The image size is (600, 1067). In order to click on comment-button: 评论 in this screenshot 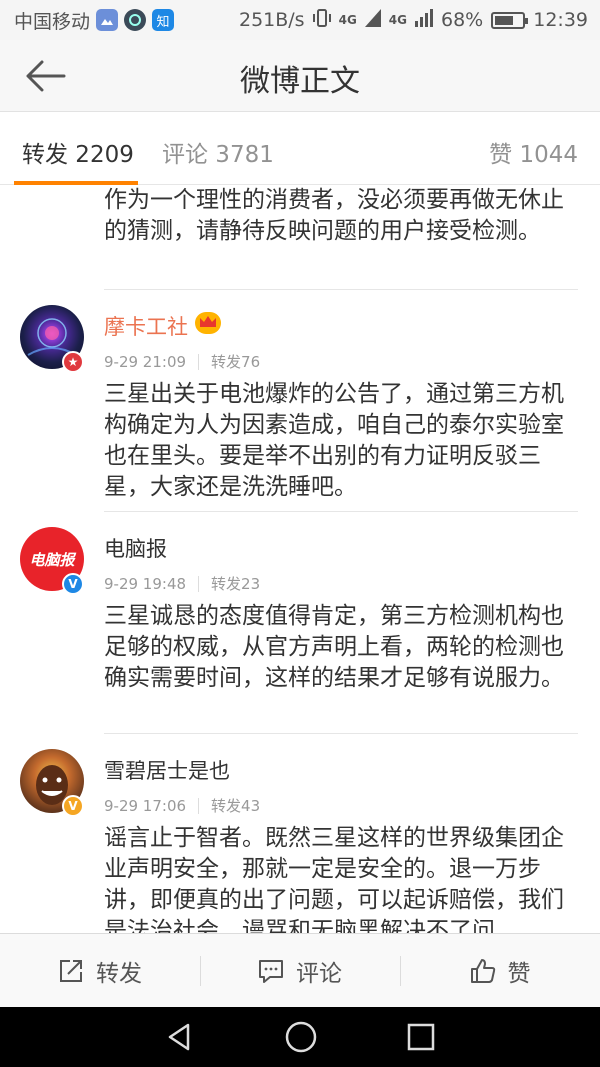, I will do `click(300, 970)`.